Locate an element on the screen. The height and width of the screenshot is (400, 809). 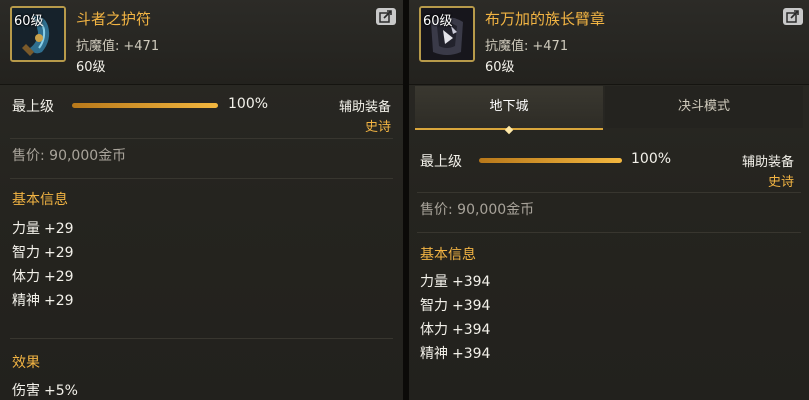
stat-intelligence: 智力 +394 is located at coordinates (455, 305).